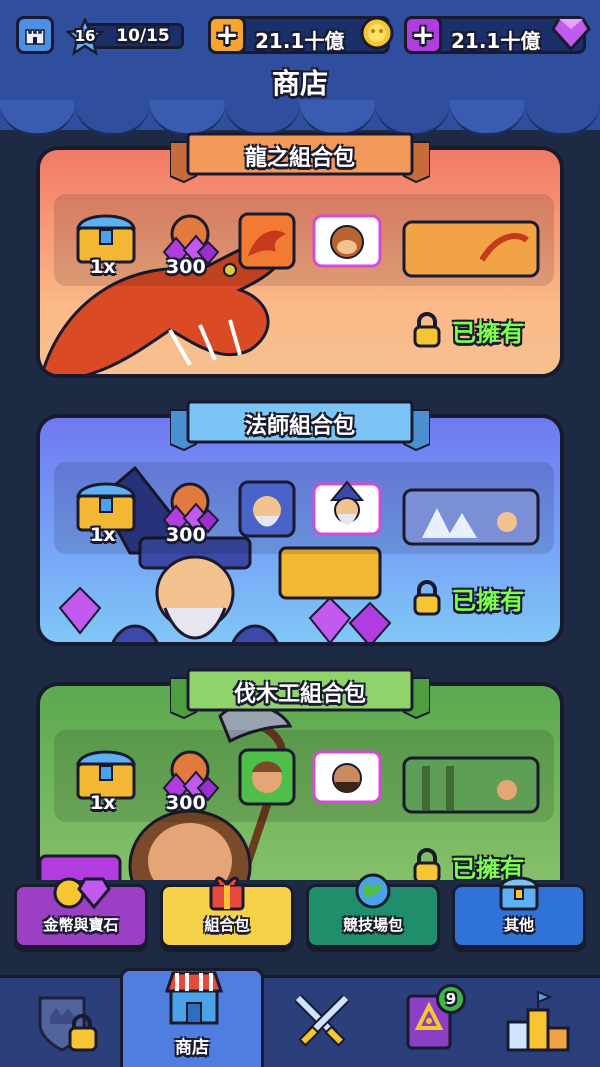 This screenshot has height=1067, width=600. I want to click on add-coins-button: +, so click(227, 35).